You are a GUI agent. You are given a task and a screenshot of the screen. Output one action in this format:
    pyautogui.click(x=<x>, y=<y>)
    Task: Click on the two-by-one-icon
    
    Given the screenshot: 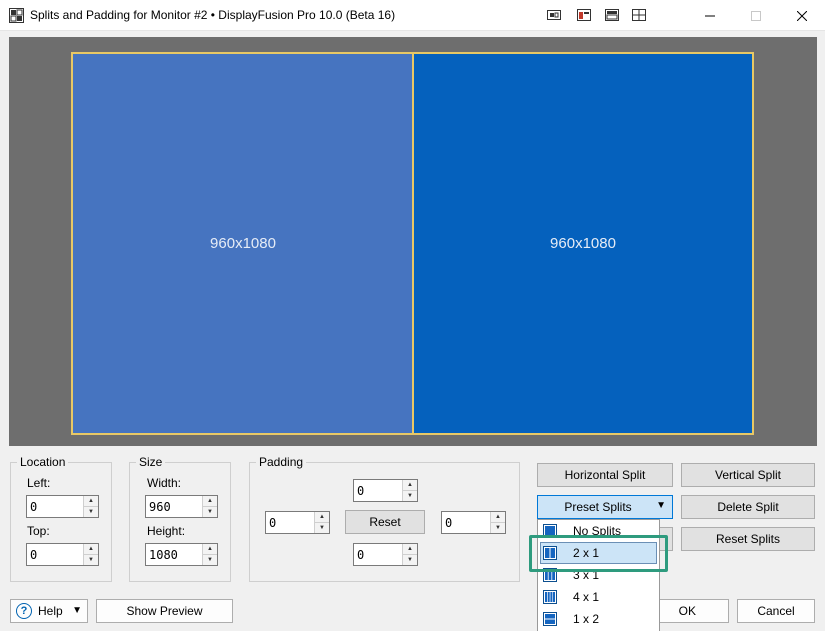 What is the action you would take?
    pyautogui.click(x=550, y=553)
    